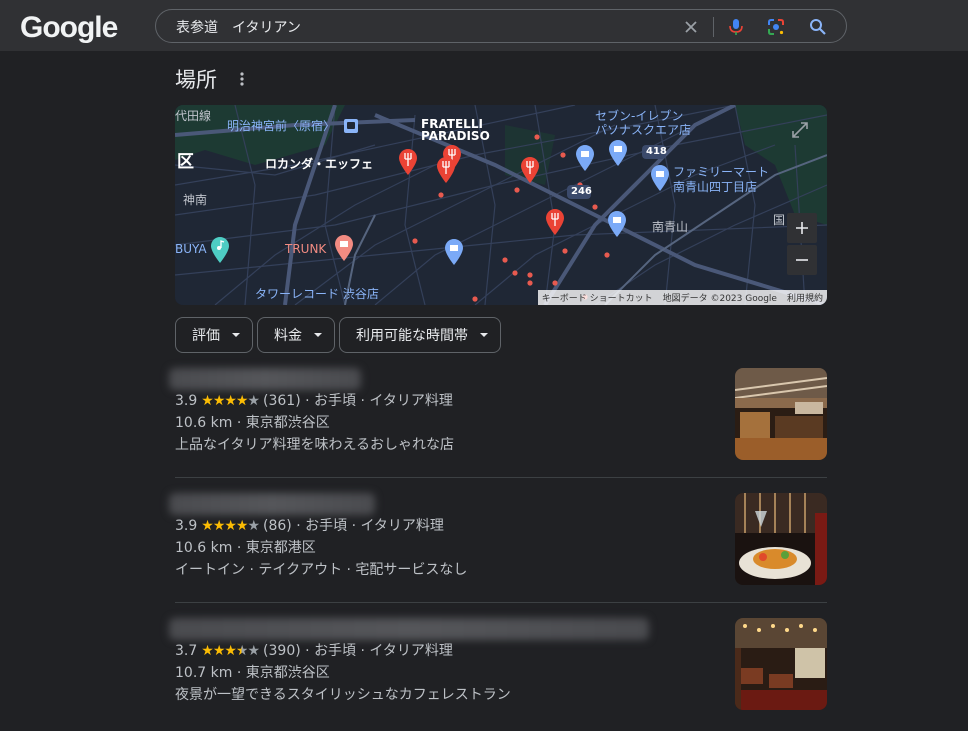 The width and height of the screenshot is (968, 731). Describe the element at coordinates (206, 336) in the screenshot. I see `chip-label: 評価` at that location.